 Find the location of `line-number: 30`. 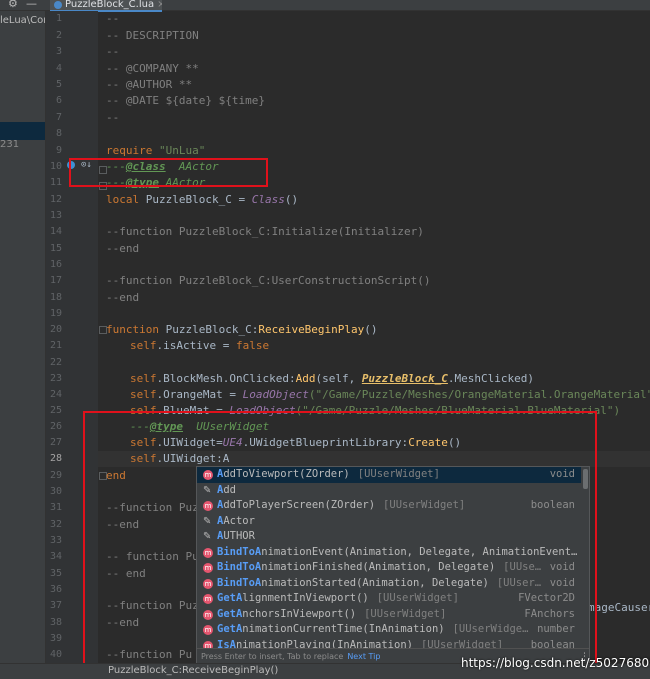

line-number: 30 is located at coordinates (54, 492).